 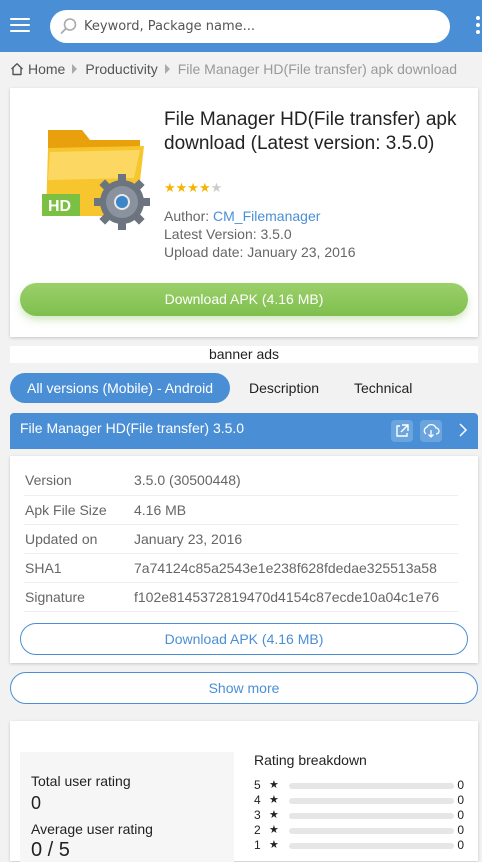 I want to click on external-link-icon, so click(x=402, y=430).